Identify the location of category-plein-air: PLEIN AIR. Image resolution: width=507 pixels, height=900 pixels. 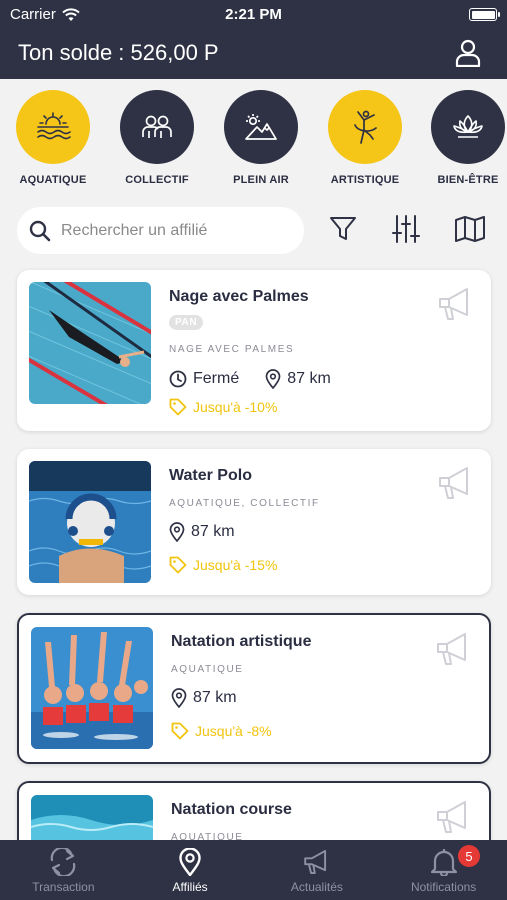
(261, 138).